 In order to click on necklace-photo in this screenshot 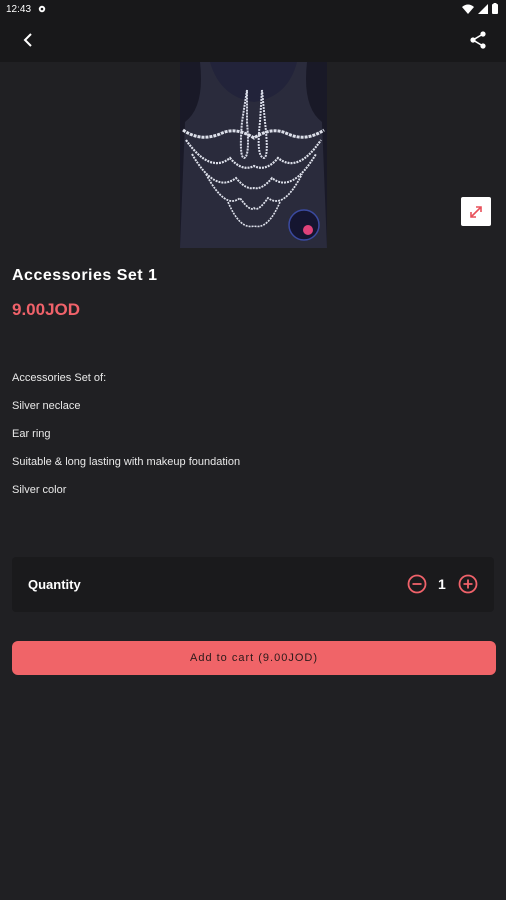, I will do `click(253, 155)`.